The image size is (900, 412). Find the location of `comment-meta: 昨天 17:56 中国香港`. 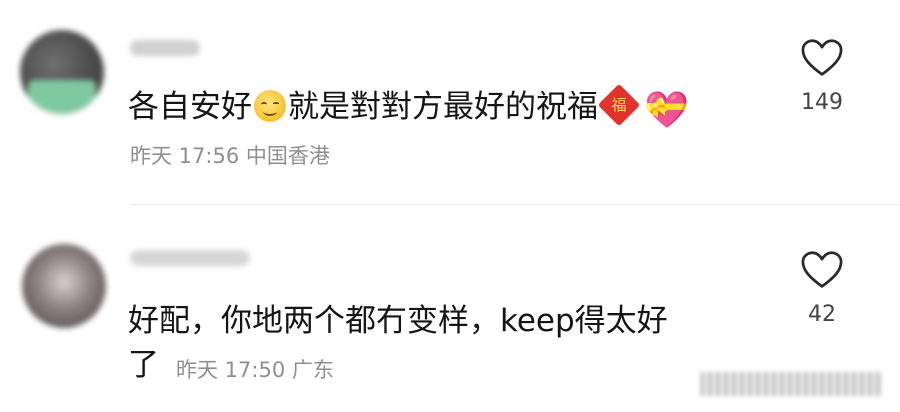

comment-meta: 昨天 17:56 中国香港 is located at coordinates (230, 155).